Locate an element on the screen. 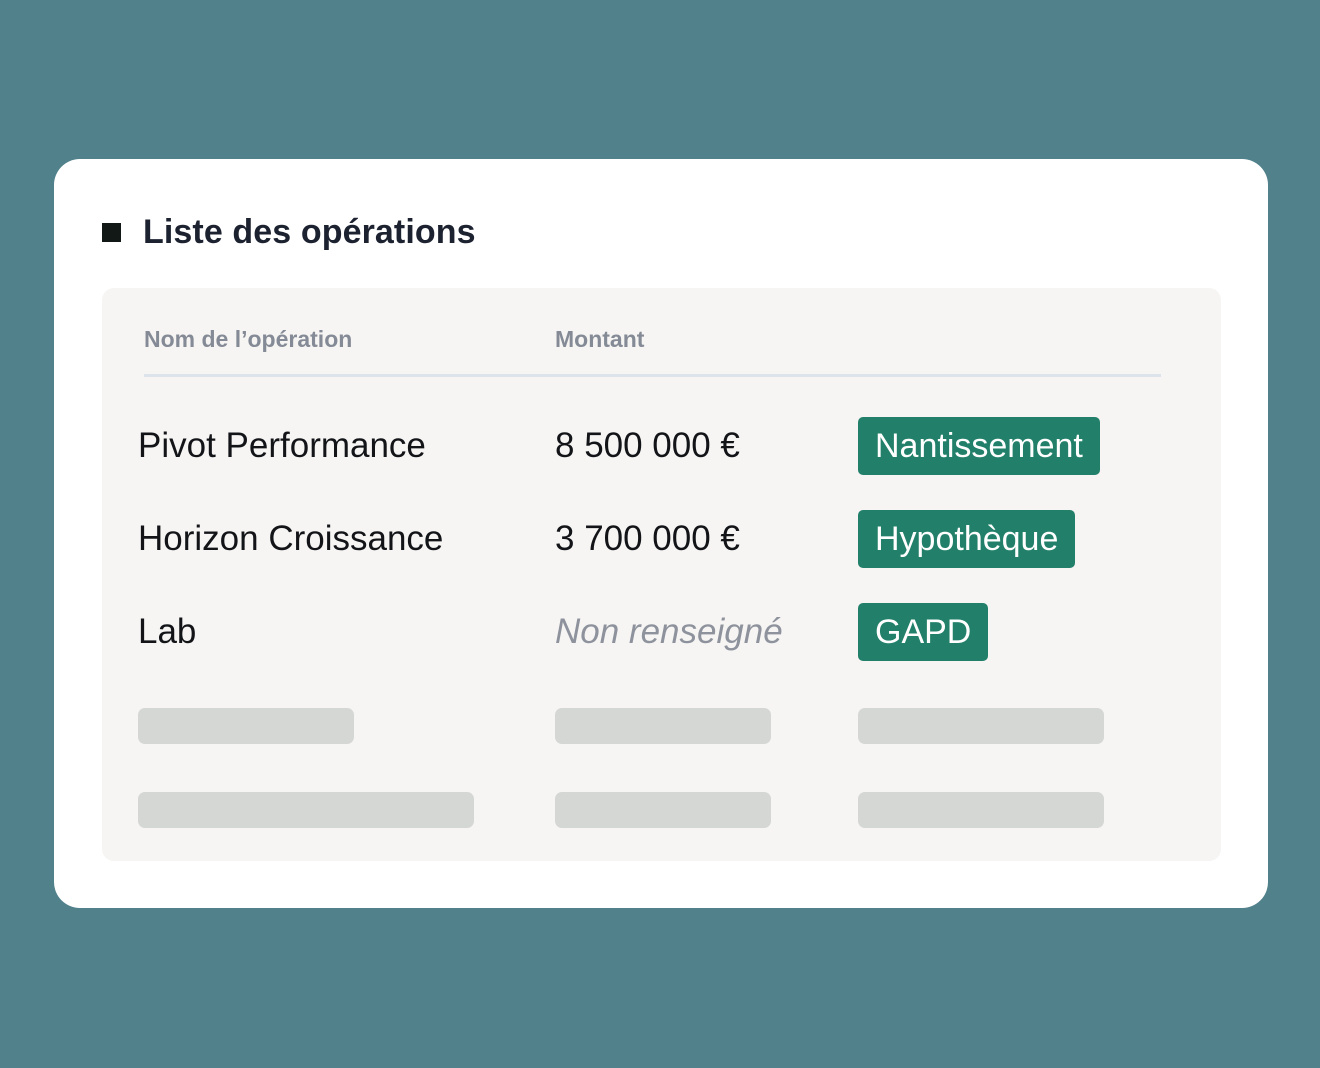 This screenshot has width=1320, height=1068. operation-tag: Hypothèque is located at coordinates (967, 539).